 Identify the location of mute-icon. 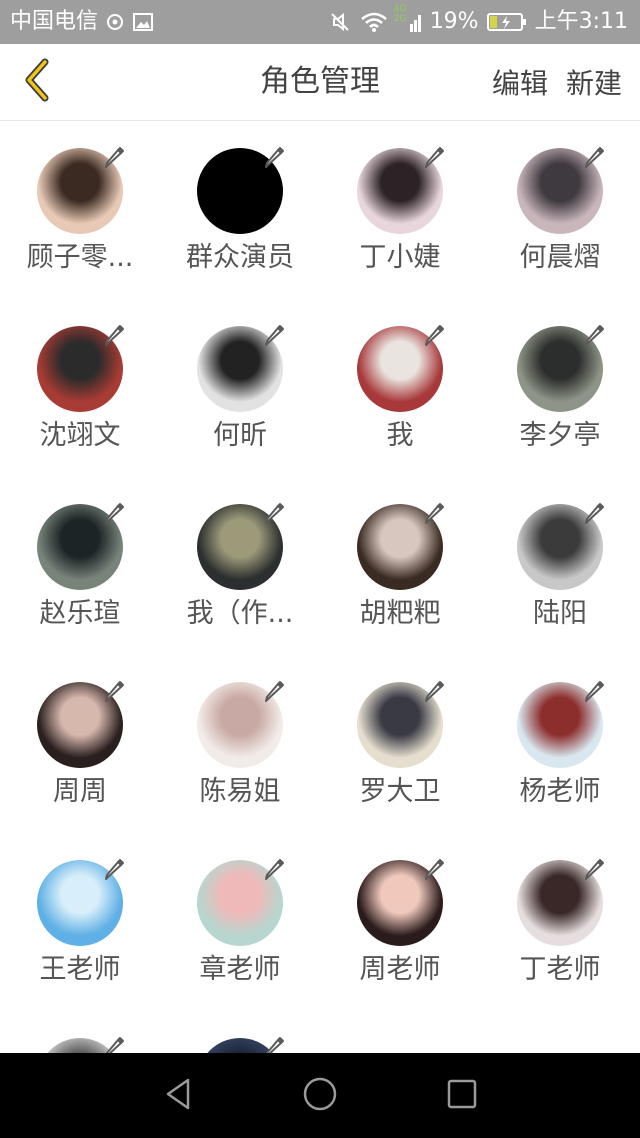
(340, 22).